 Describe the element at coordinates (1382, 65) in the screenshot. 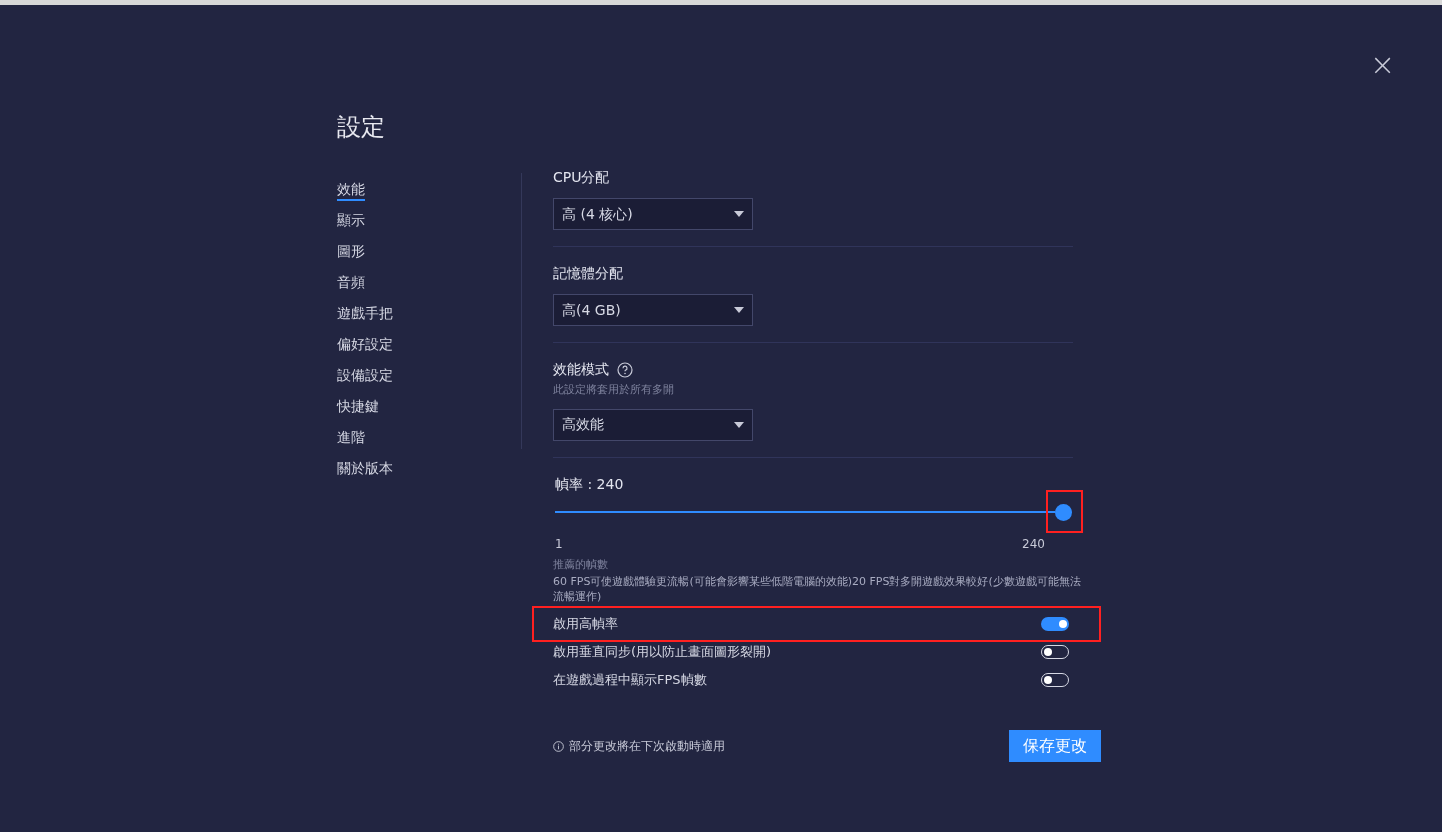

I see `close-button: ×` at that location.